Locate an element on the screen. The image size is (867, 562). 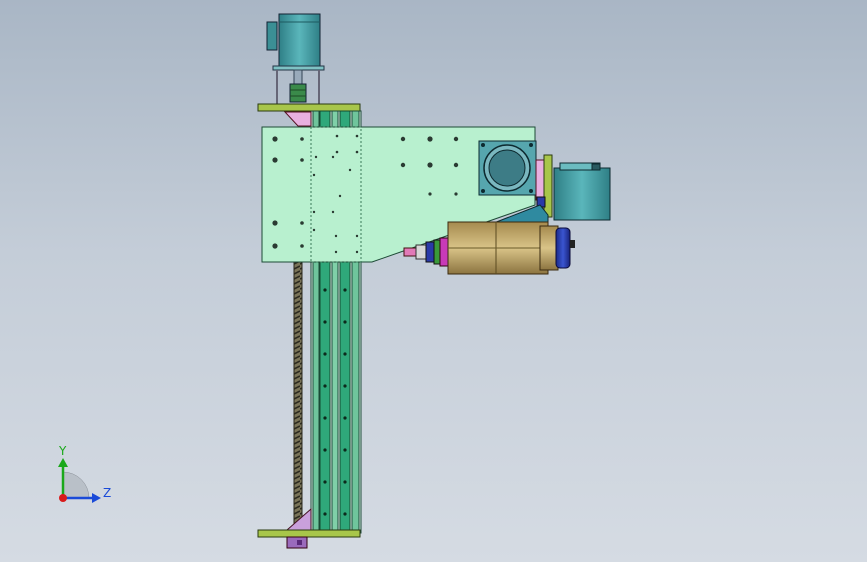
gearbox is located at coordinates (507, 168).